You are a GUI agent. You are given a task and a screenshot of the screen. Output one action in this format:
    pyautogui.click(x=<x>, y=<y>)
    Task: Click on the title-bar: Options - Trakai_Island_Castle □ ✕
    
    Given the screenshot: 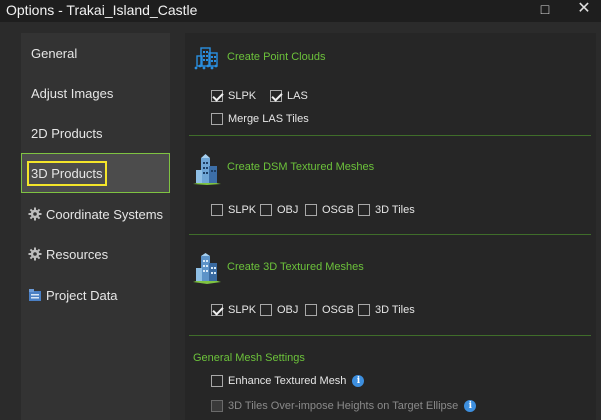 What is the action you would take?
    pyautogui.click(x=300, y=11)
    